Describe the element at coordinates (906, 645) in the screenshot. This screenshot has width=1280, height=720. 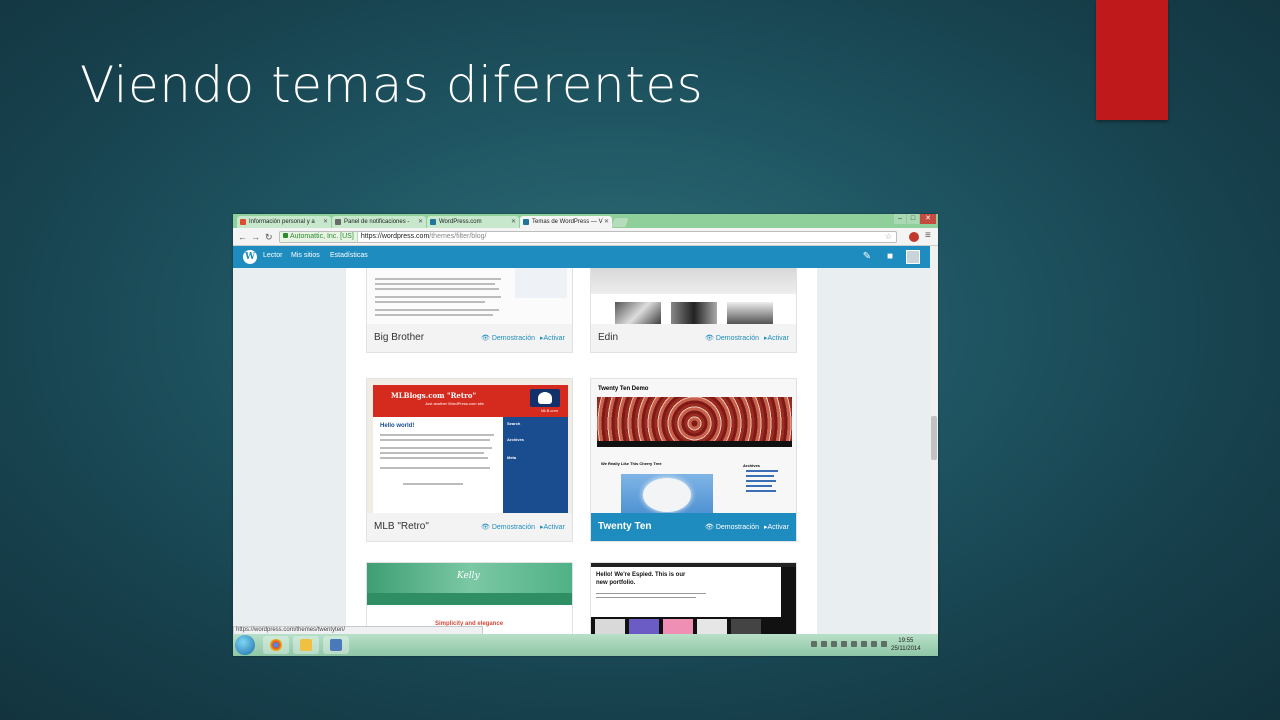
I see `system-clock: 19:55 25/11/2014` at that location.